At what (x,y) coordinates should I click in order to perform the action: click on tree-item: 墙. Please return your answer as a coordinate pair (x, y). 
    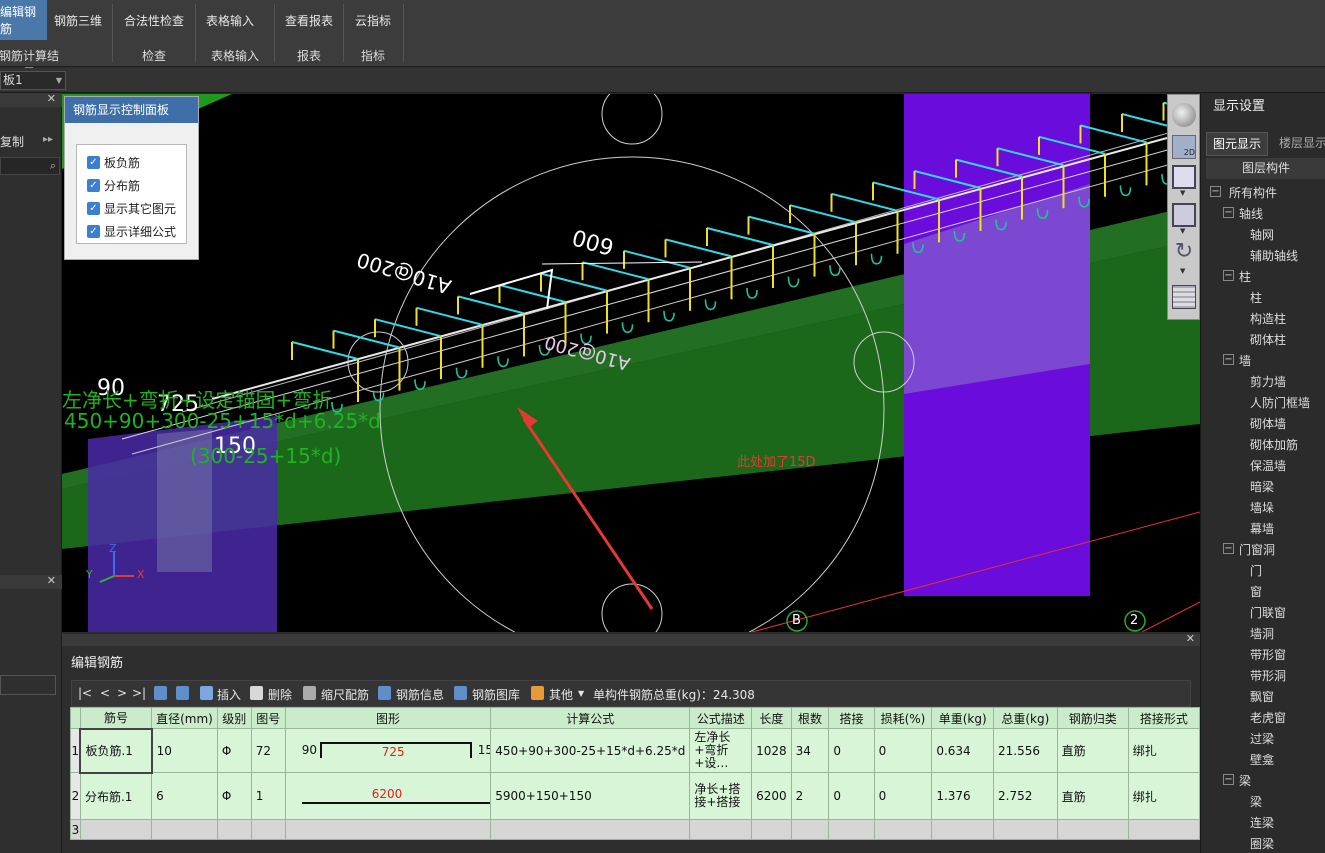
    Looking at the image, I should click on (1245, 360).